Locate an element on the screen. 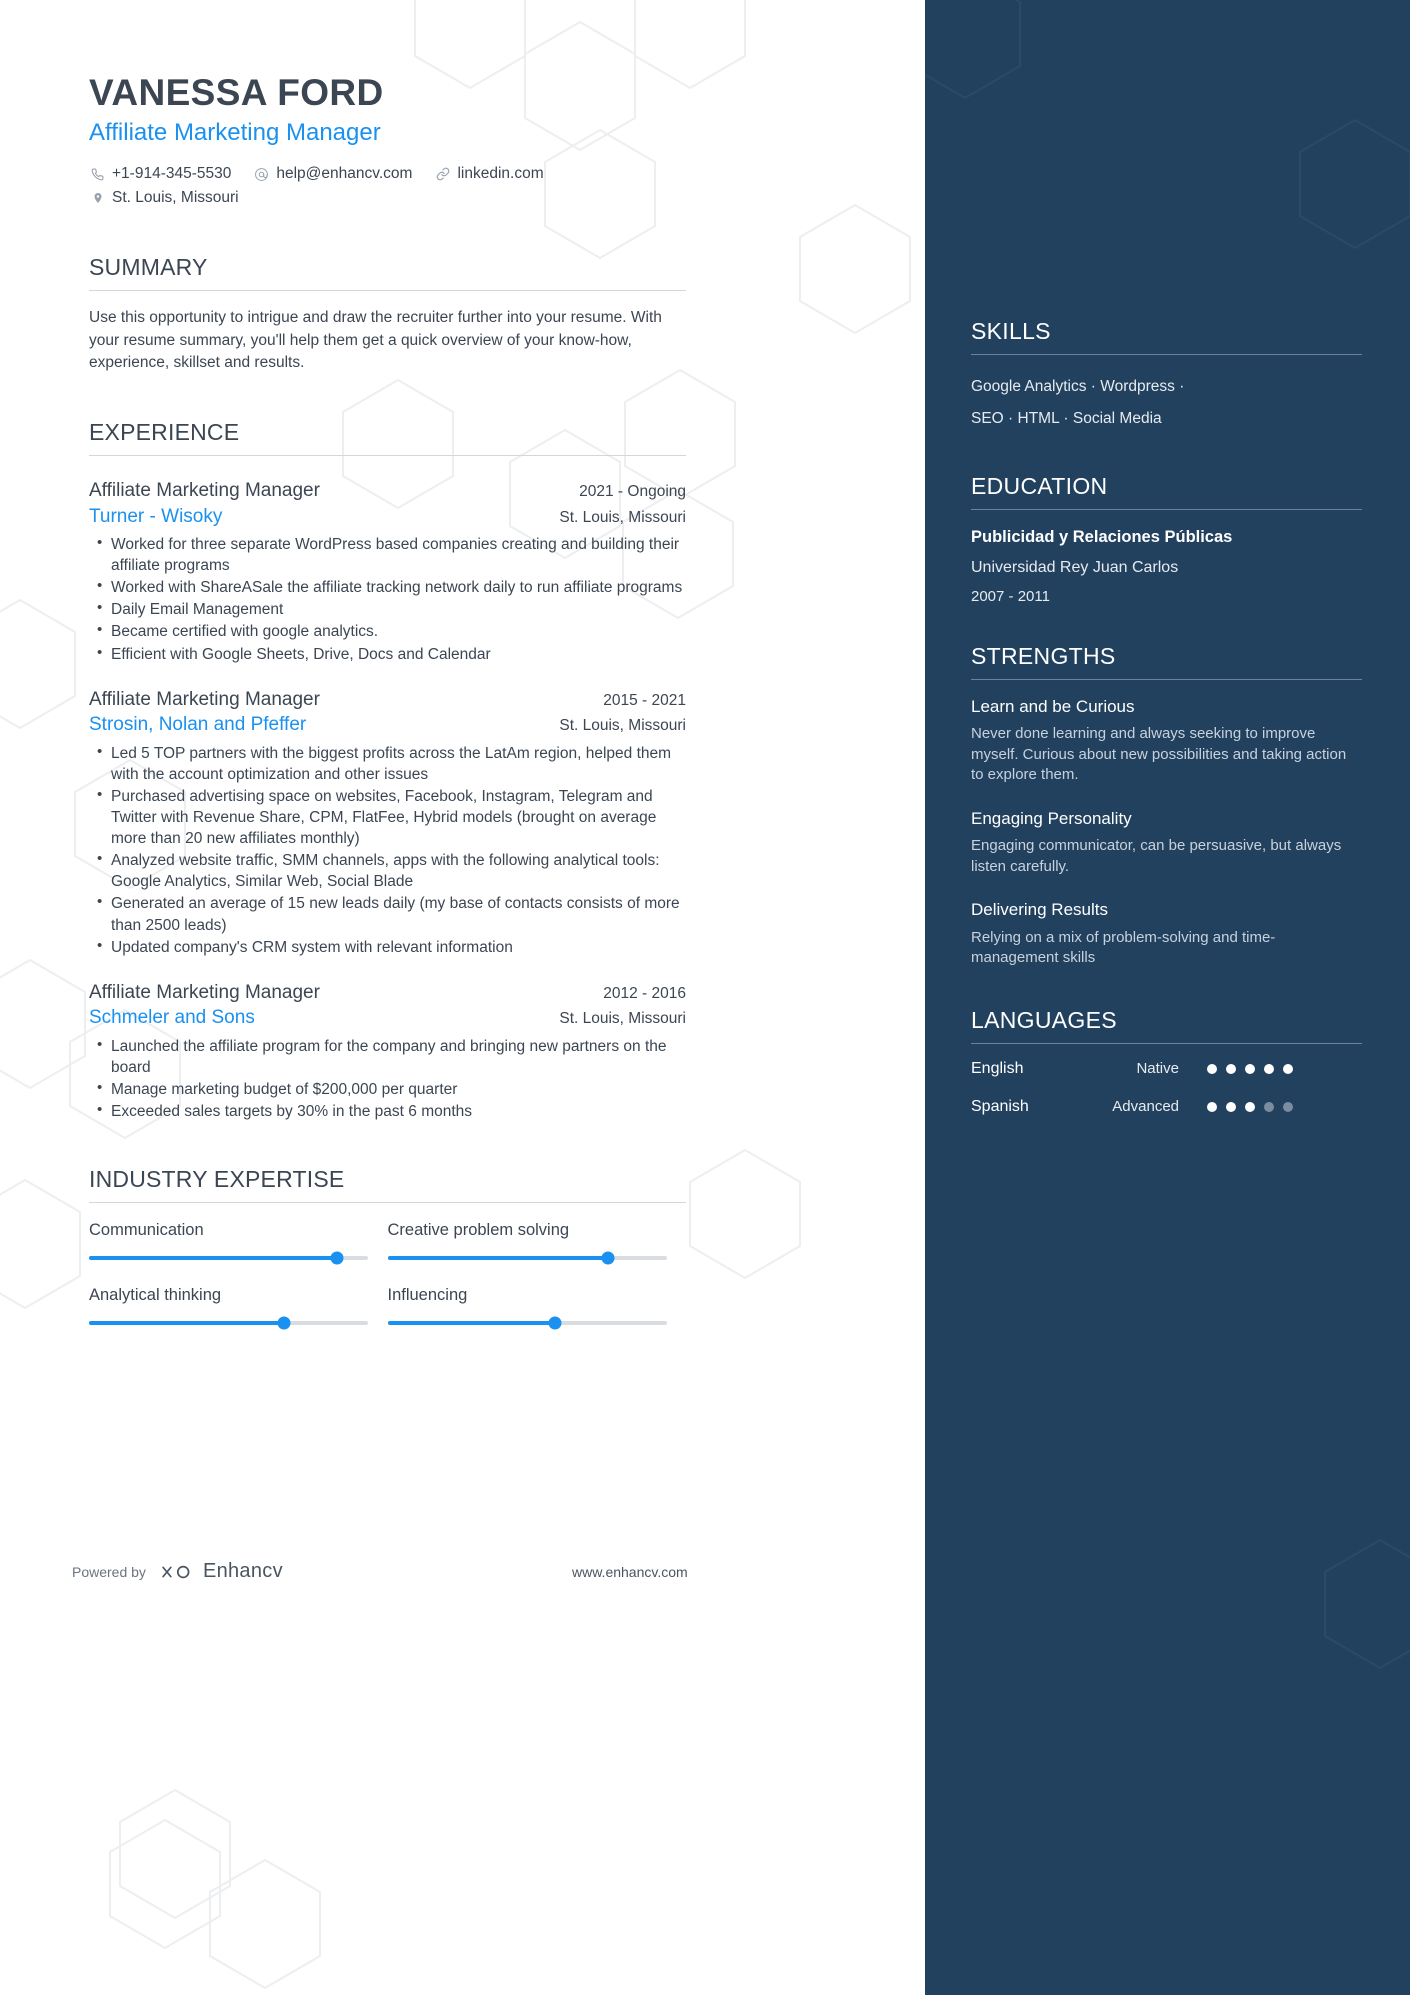  language-name: Spanish is located at coordinates (1000, 1106).